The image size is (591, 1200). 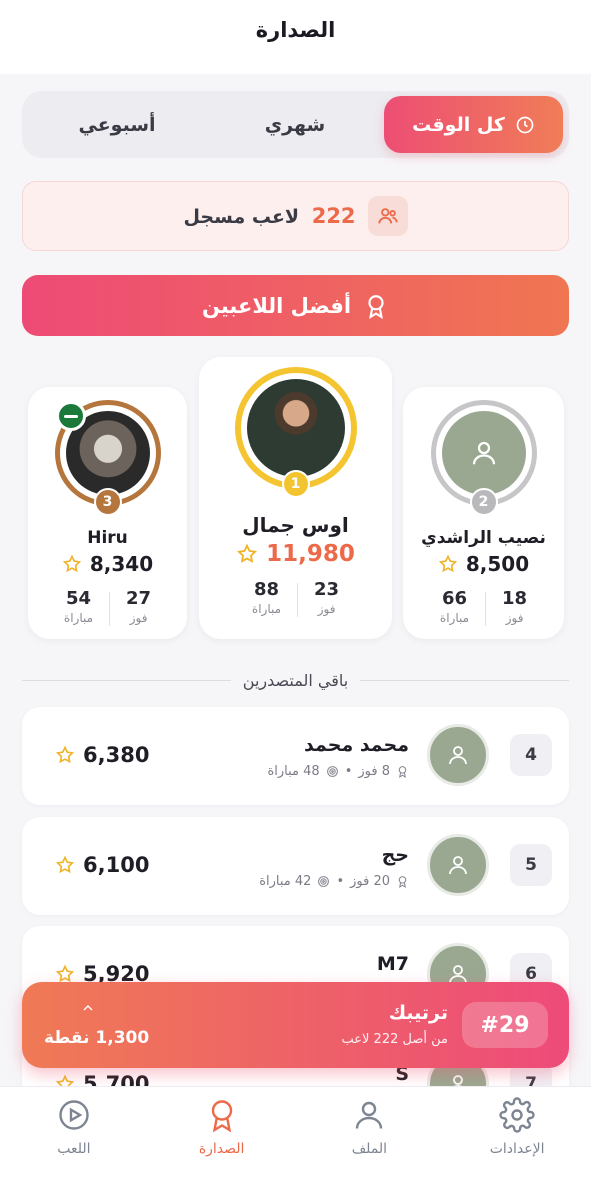 What do you see at coordinates (514, 606) in the screenshot?
I see `wins-stat: 18 فوز` at bounding box center [514, 606].